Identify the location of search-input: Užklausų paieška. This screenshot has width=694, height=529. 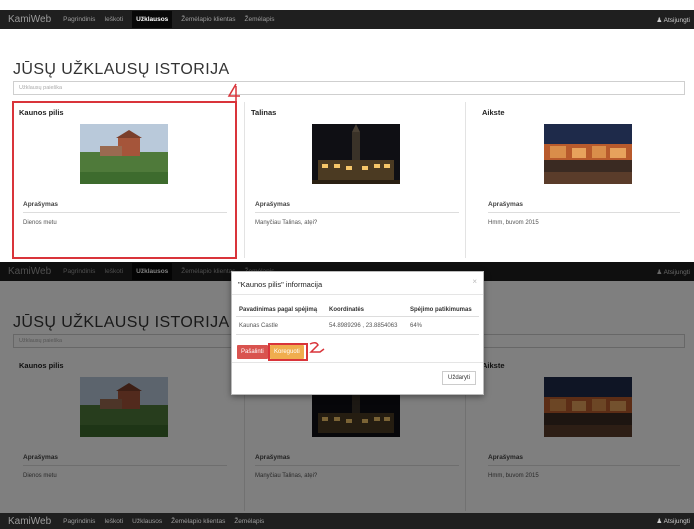
(349, 88).